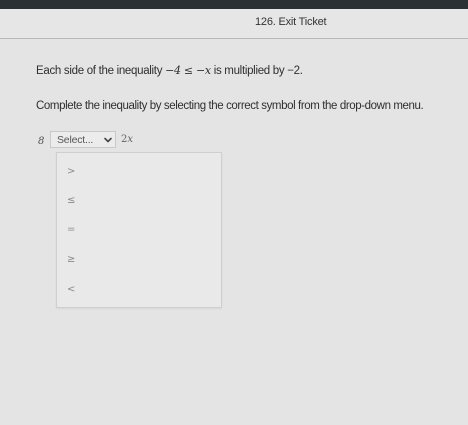 This screenshot has width=468, height=425. I want to click on option-less-or-equal: ≤, so click(139, 202).